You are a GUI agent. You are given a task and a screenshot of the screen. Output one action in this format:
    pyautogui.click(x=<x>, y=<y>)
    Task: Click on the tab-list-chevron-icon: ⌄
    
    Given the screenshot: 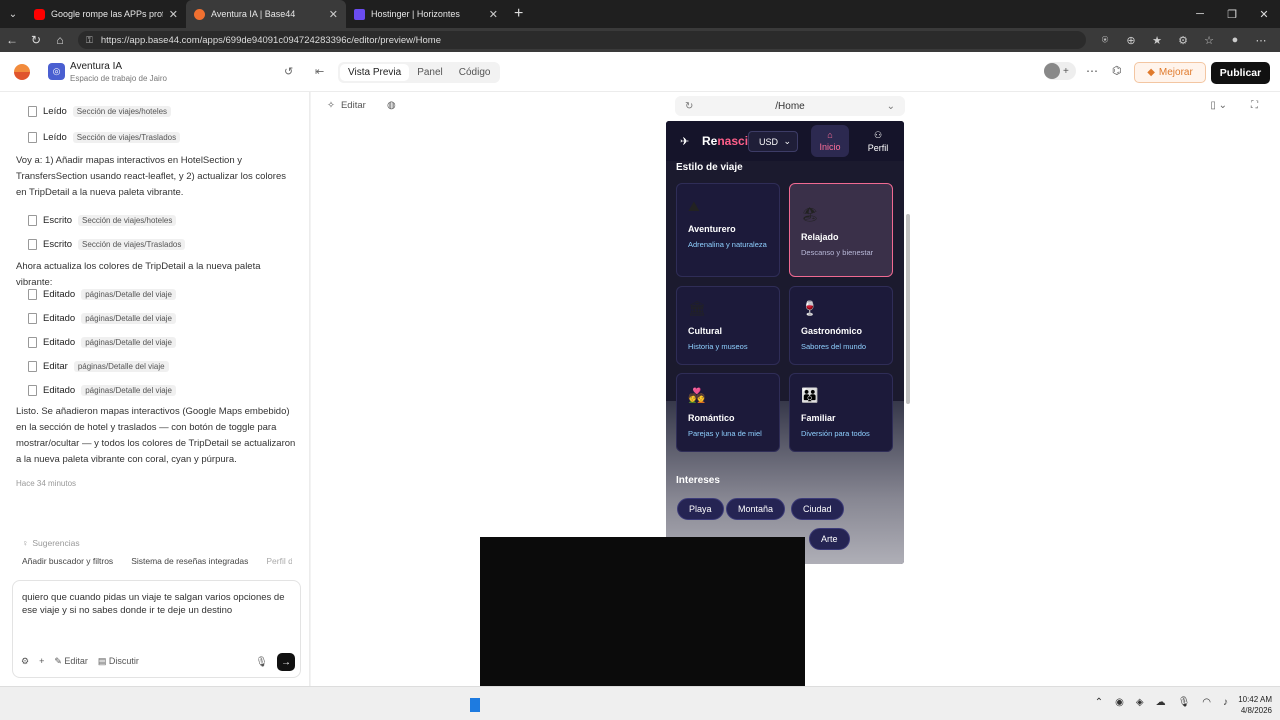 What is the action you would take?
    pyautogui.click(x=13, y=14)
    